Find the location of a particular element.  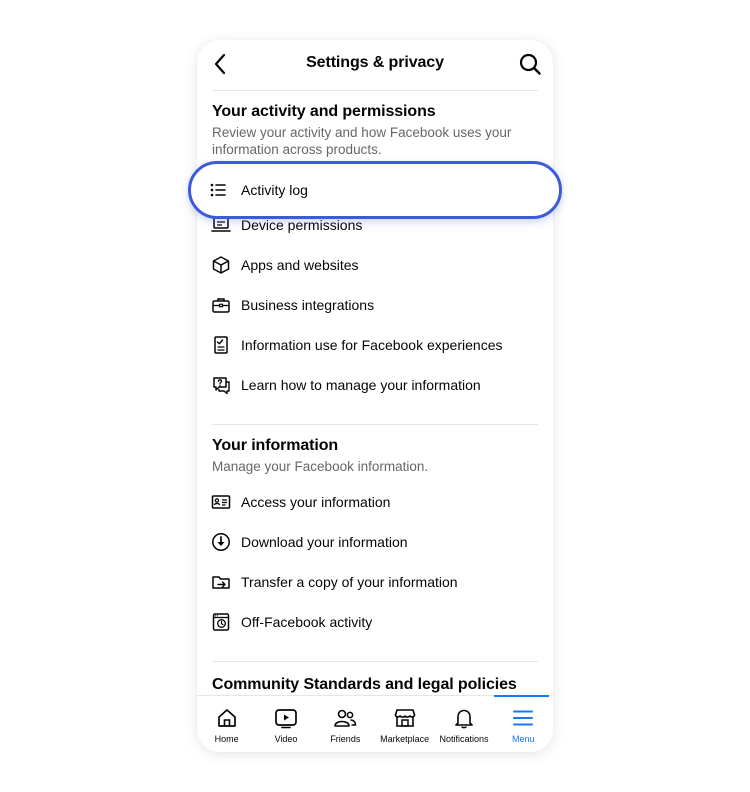

nav-friends: Friends is located at coordinates (345, 724).